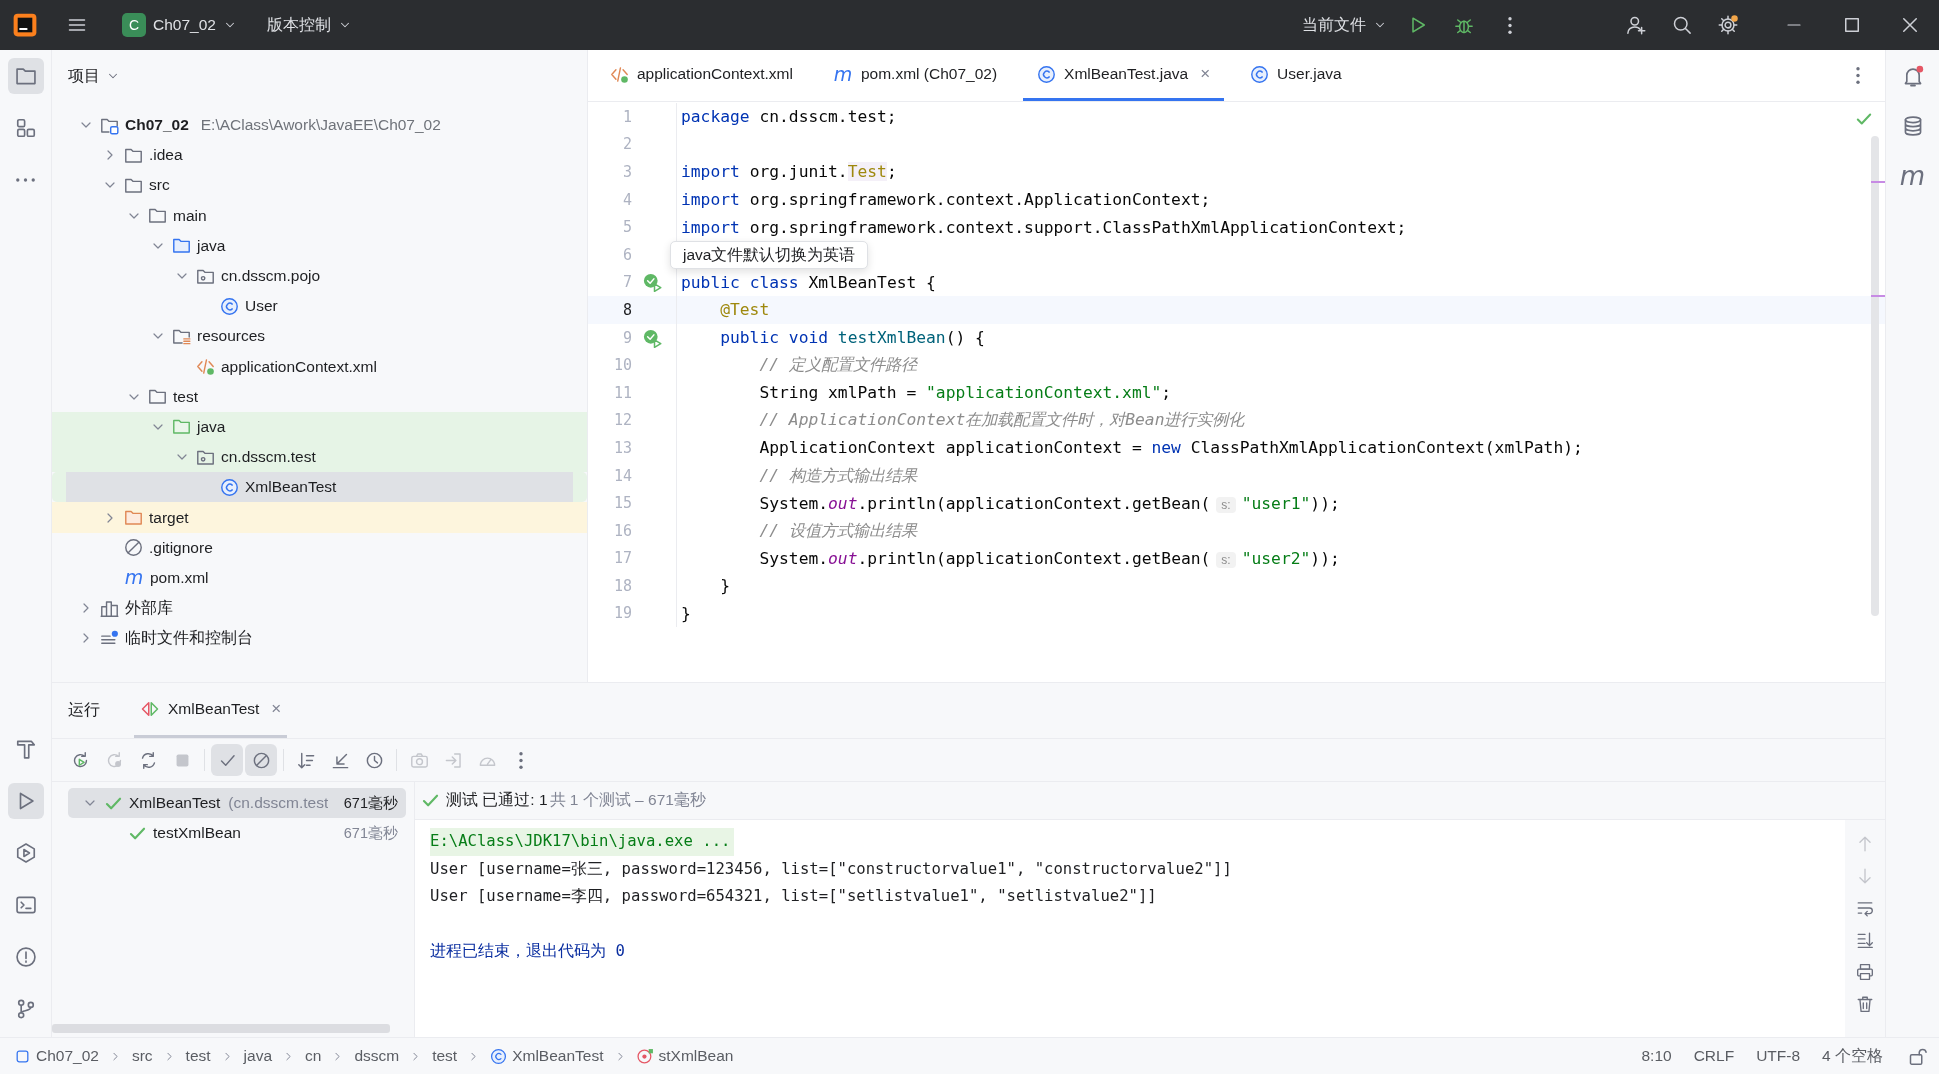 The height and width of the screenshot is (1074, 1939). Describe the element at coordinates (701, 75) in the screenshot. I see `editor-tab: applicationContext.xml` at that location.